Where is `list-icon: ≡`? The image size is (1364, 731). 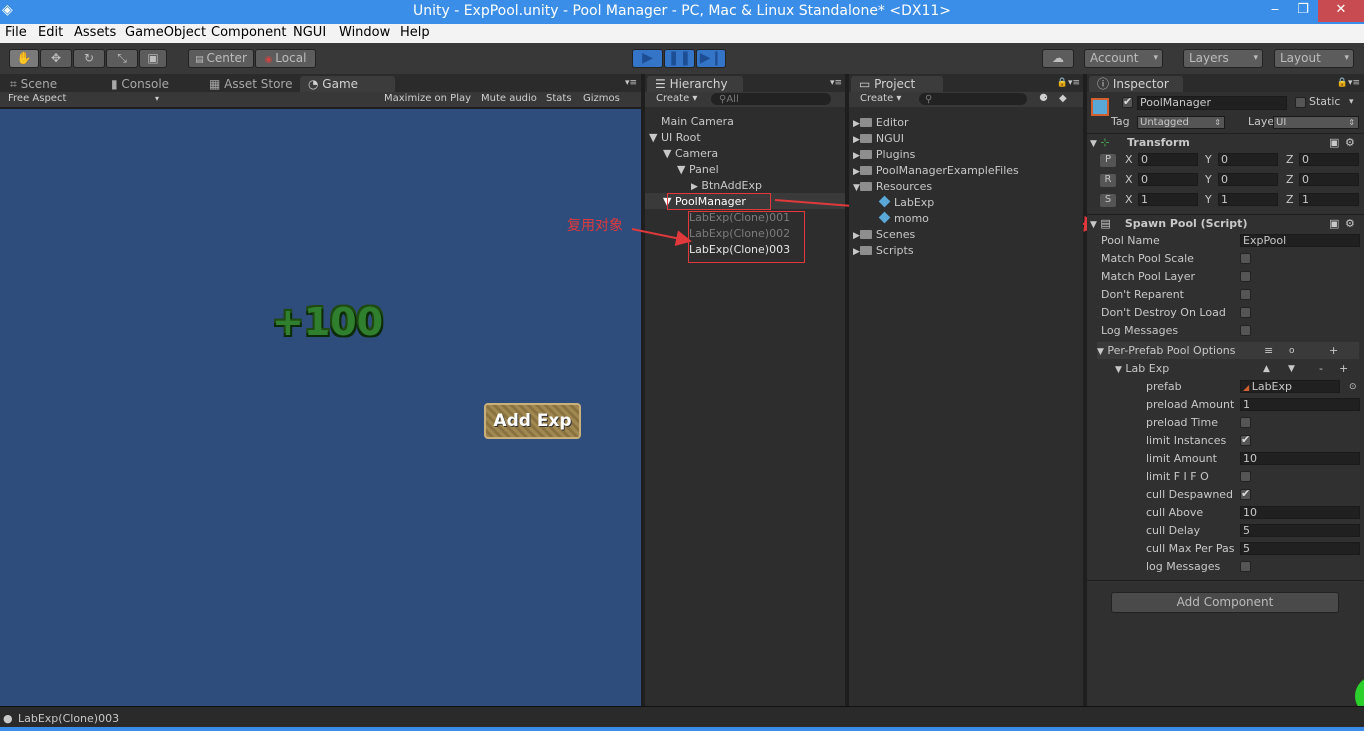 list-icon: ≡ is located at coordinates (1268, 351).